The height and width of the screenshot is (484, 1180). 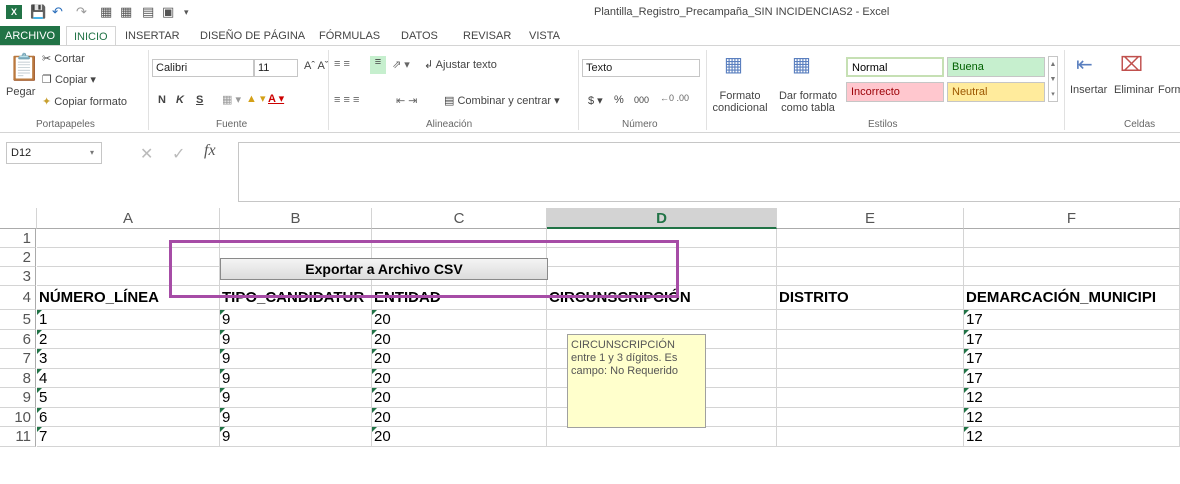 I want to click on tab-formulas: FÓRMULAS, so click(x=349, y=36).